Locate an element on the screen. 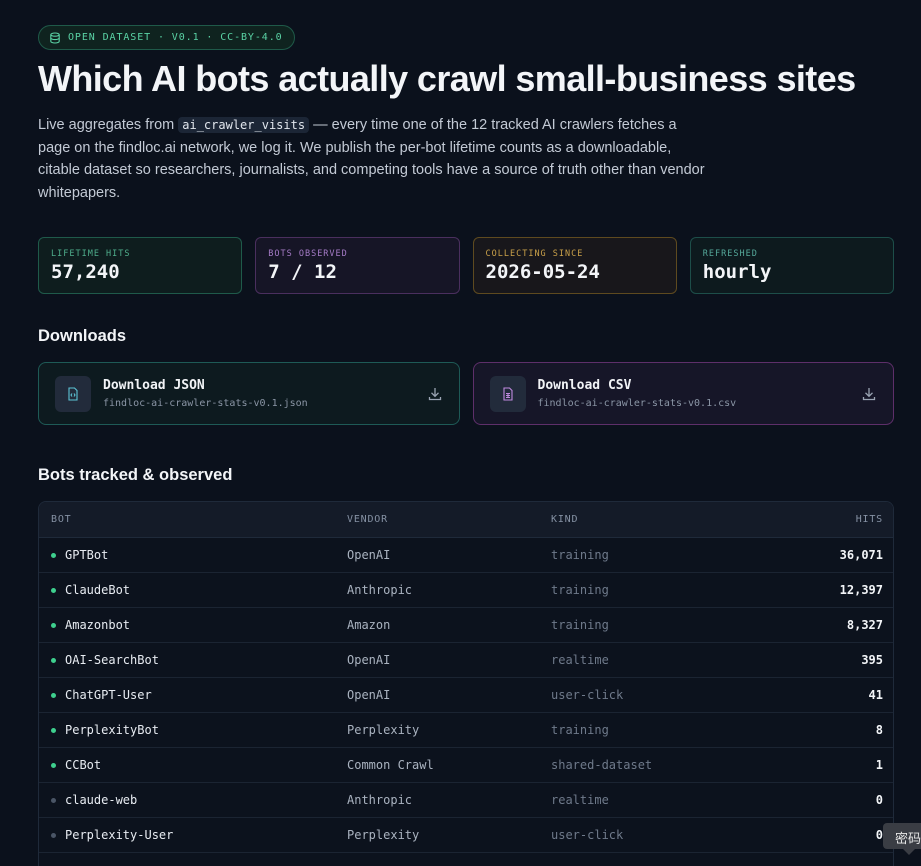 This screenshot has height=866, width=921. bot-name: OAI-SearchBot is located at coordinates (112, 660).